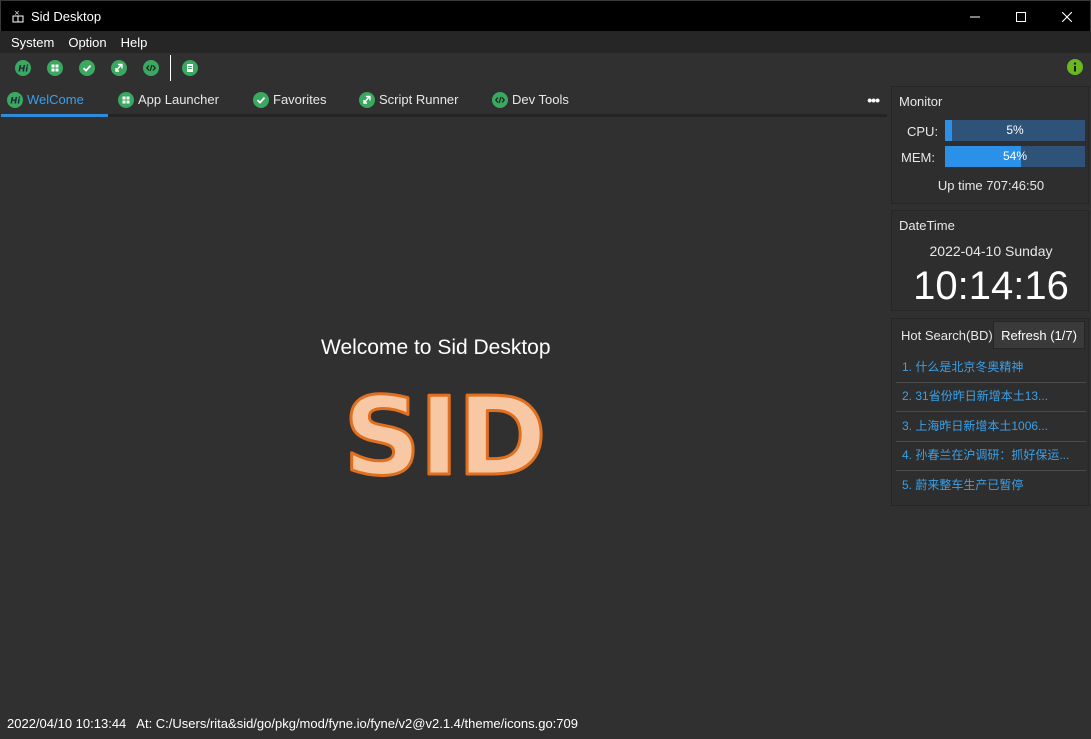 The height and width of the screenshot is (739, 1091). I want to click on tab-app-launcher: App Launcher, so click(168, 99).